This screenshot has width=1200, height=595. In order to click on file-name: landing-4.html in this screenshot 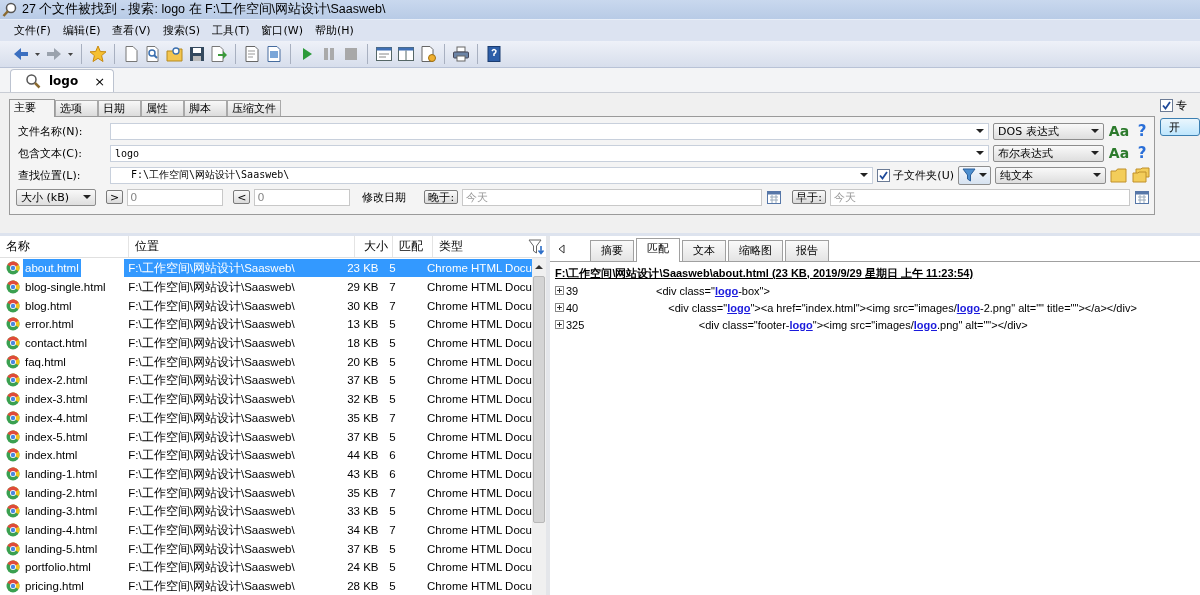, I will do `click(61, 529)`.